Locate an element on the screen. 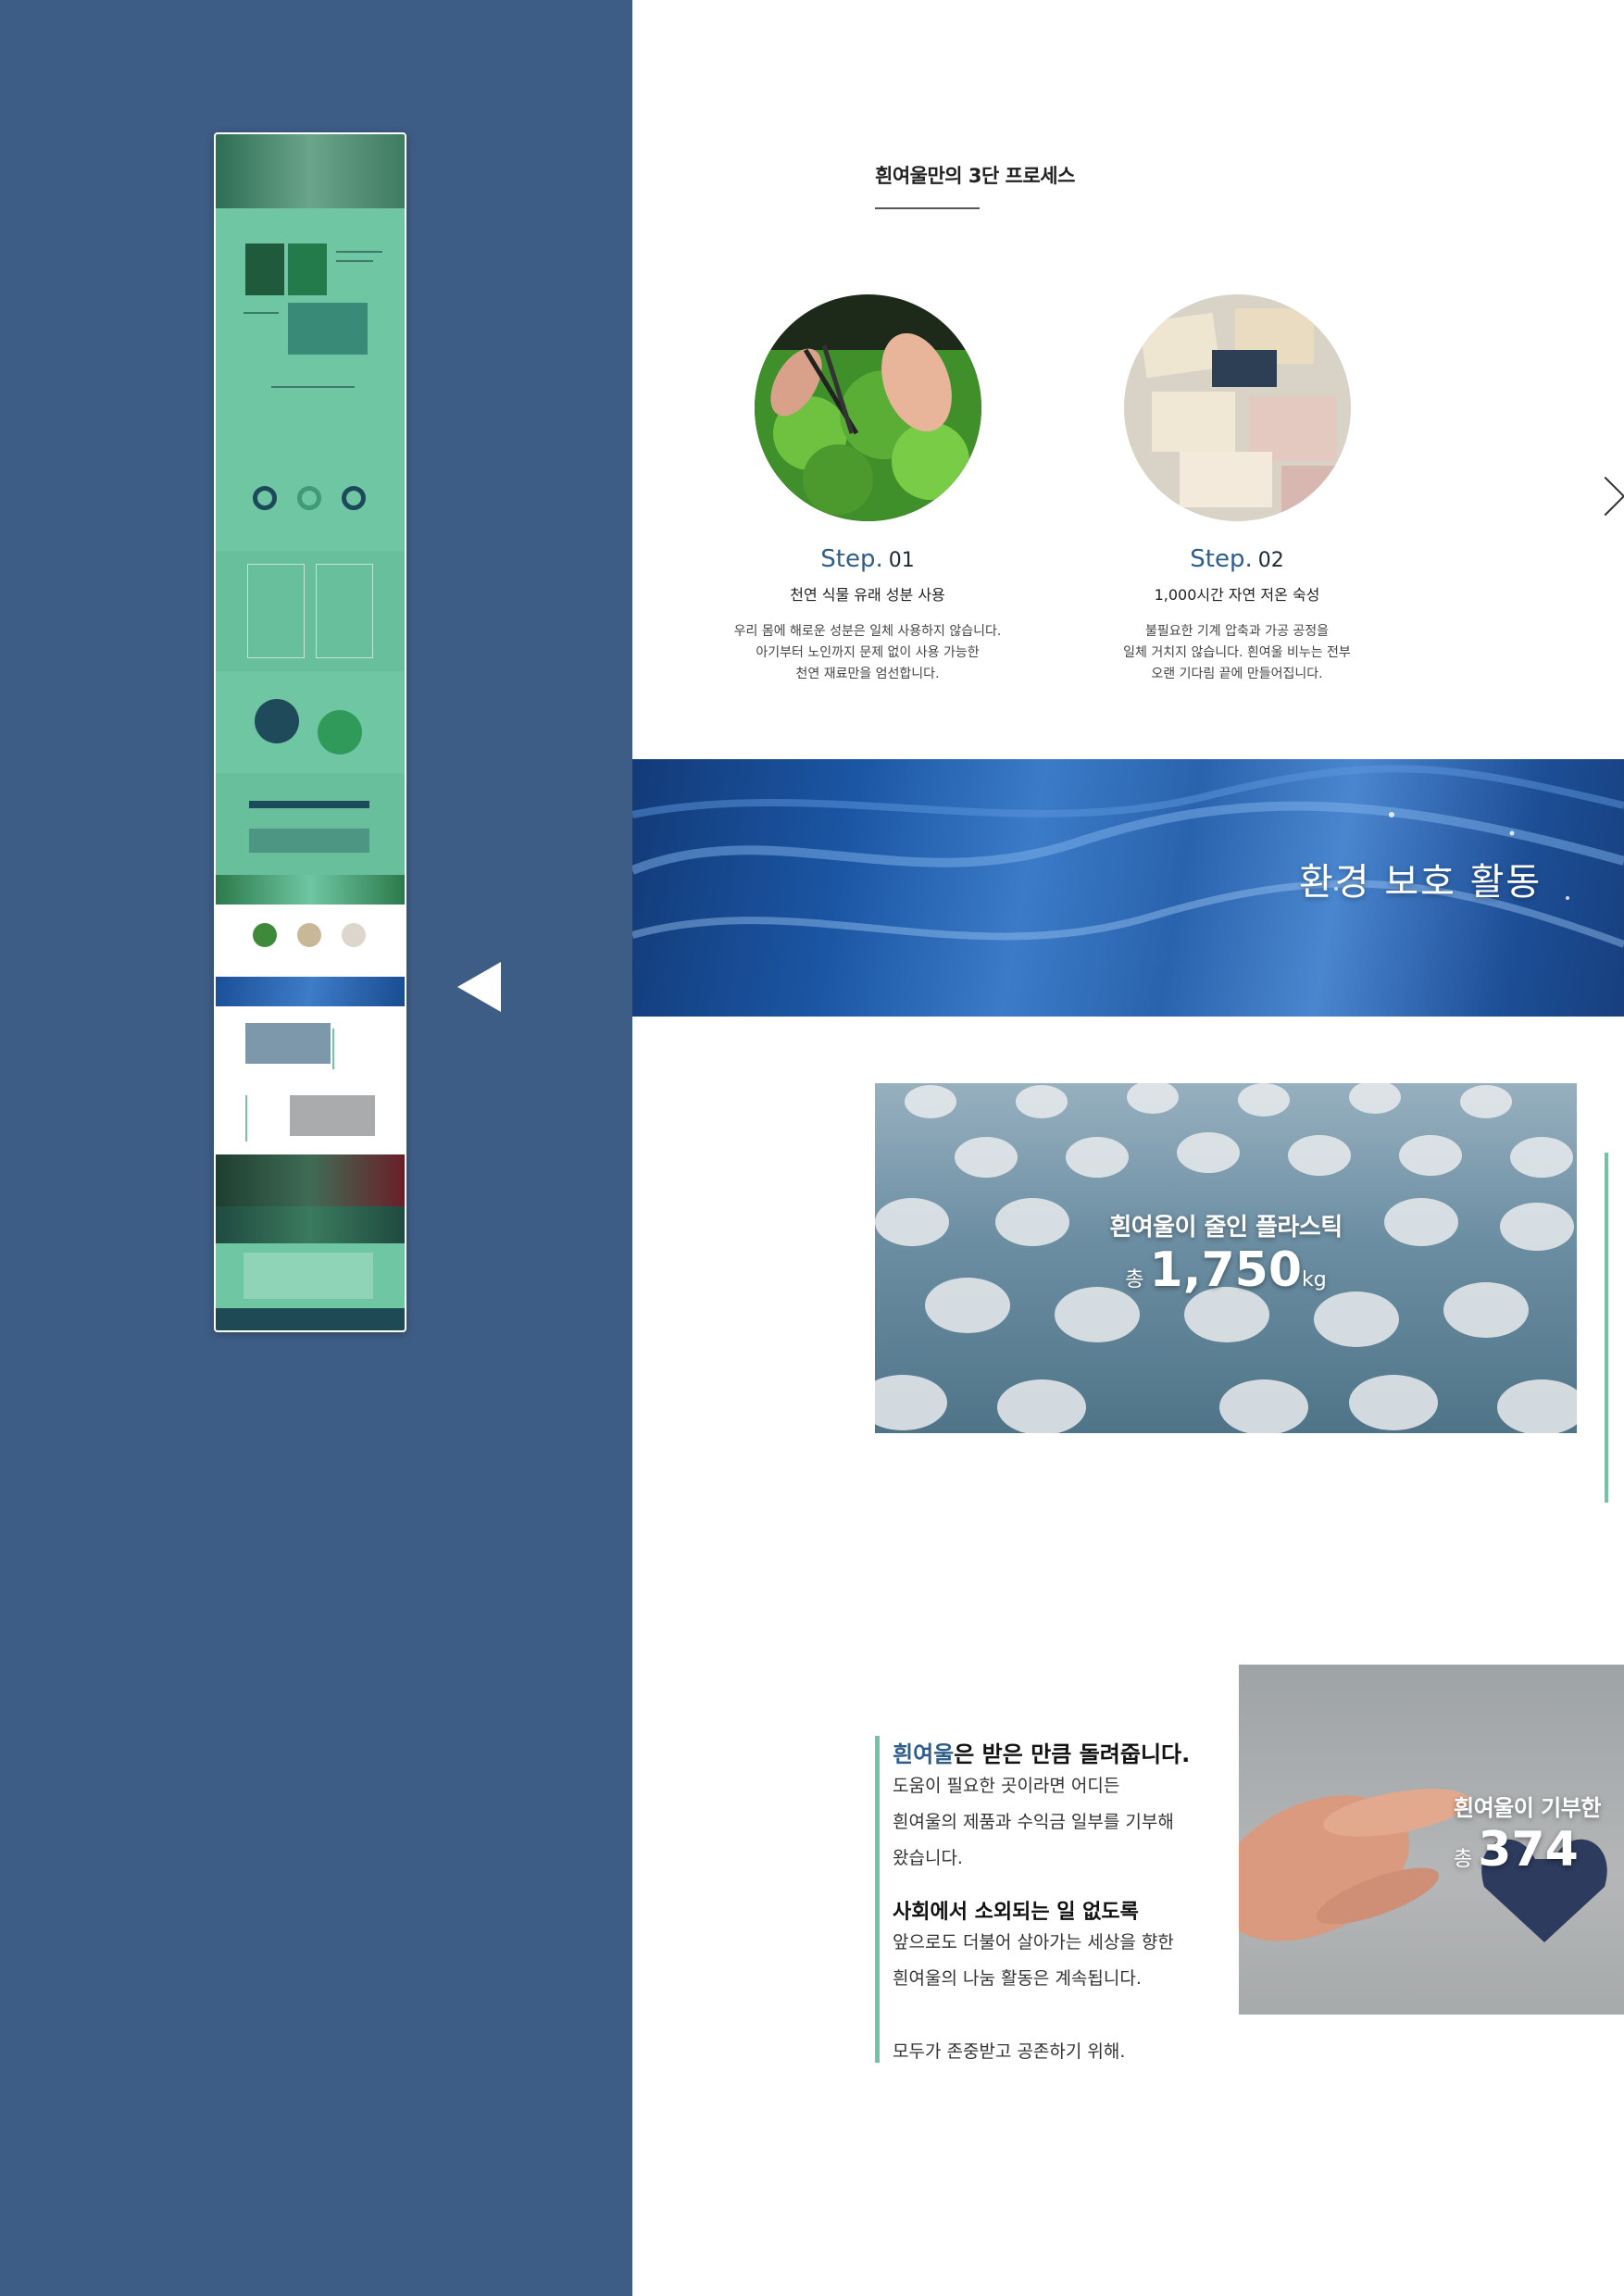 The width and height of the screenshot is (1624, 2296). step-02-label: Step. 02 is located at coordinates (1237, 559).